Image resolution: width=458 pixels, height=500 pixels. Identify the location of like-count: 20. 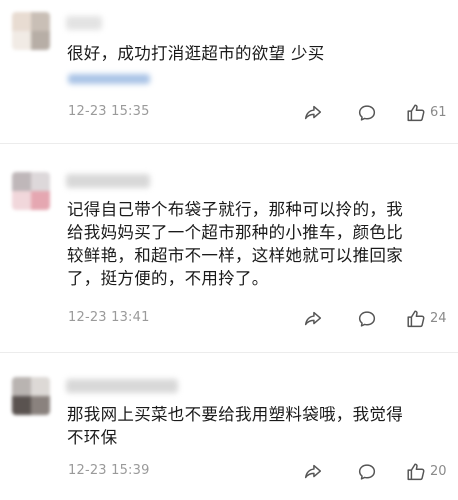
(438, 471).